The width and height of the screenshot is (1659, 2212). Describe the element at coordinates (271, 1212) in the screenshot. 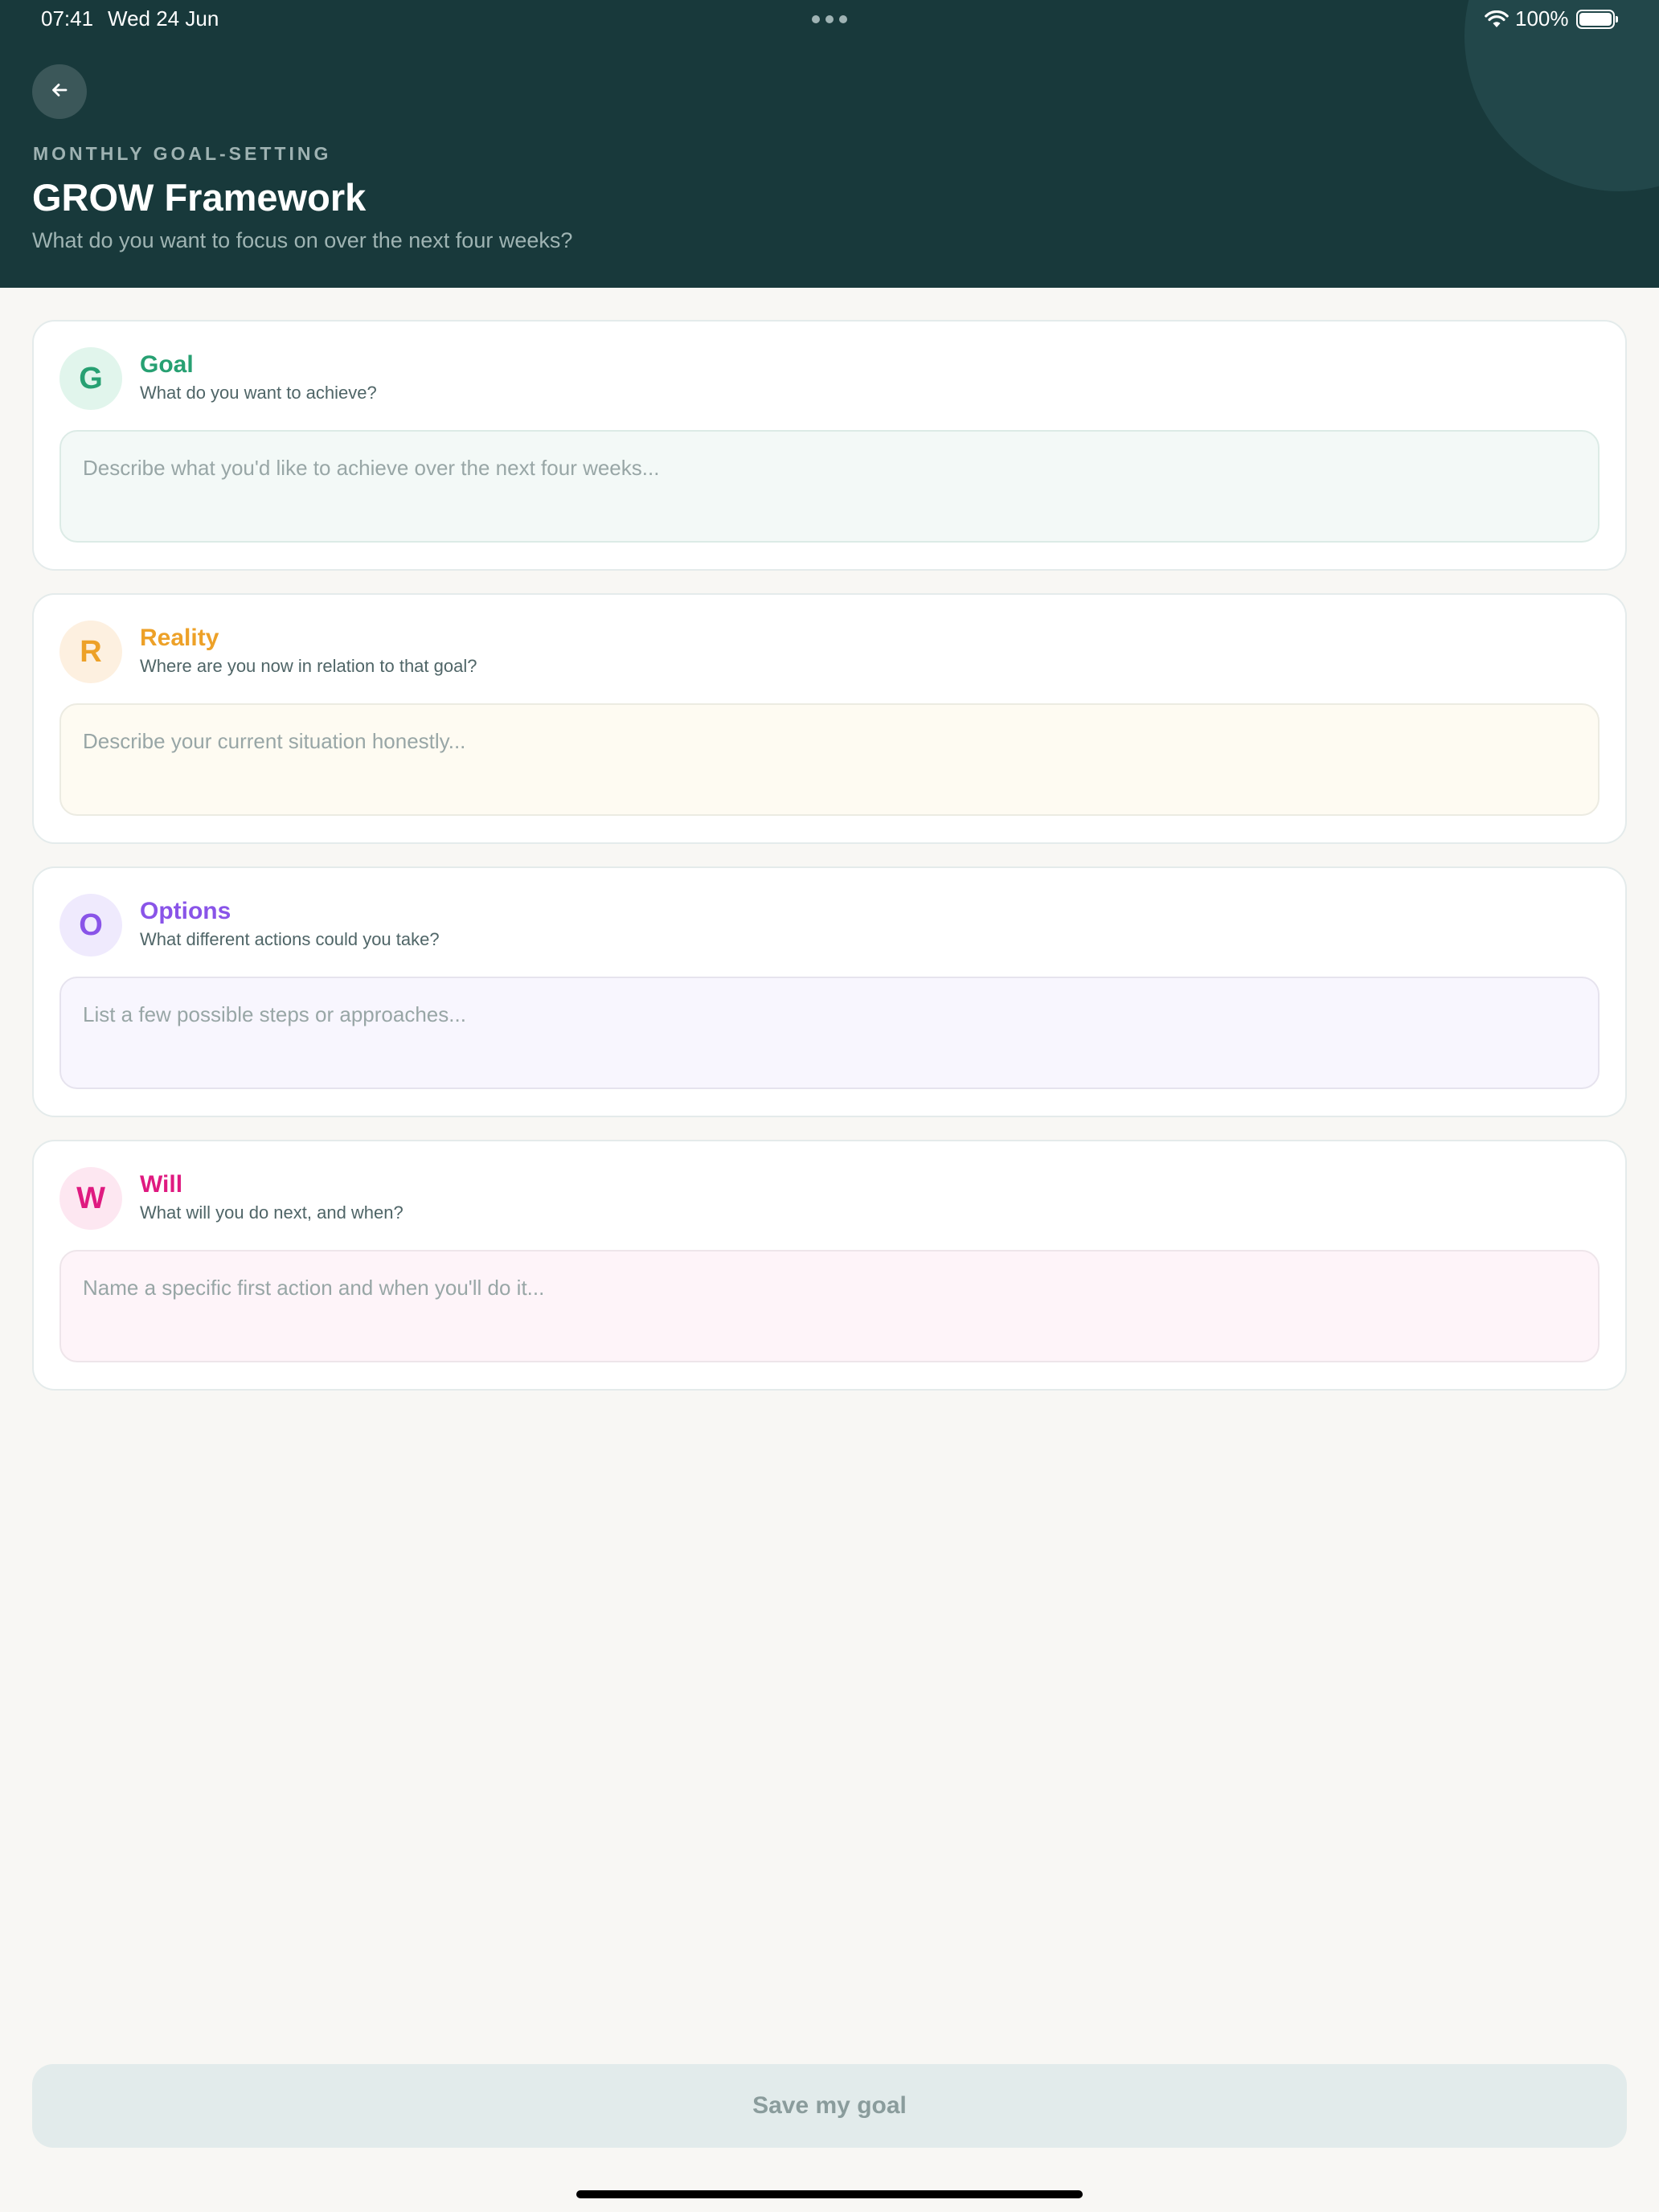

I see `will-description: What will you do next, and when?` at that location.